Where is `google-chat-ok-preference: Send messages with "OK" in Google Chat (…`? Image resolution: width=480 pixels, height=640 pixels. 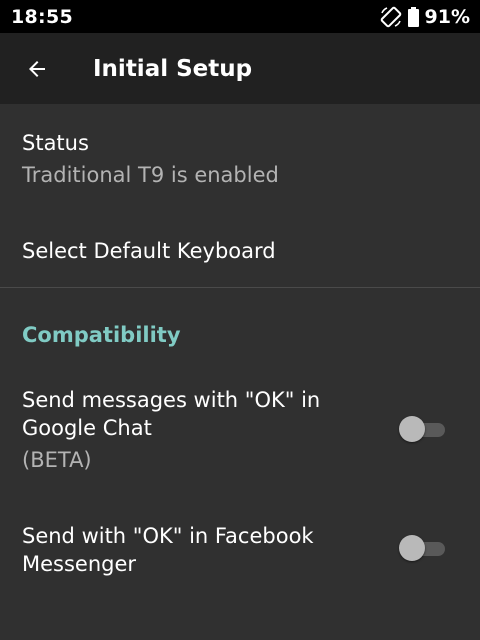 google-chat-ok-preference: Send messages with "OK" in Google Chat (… is located at coordinates (196, 430).